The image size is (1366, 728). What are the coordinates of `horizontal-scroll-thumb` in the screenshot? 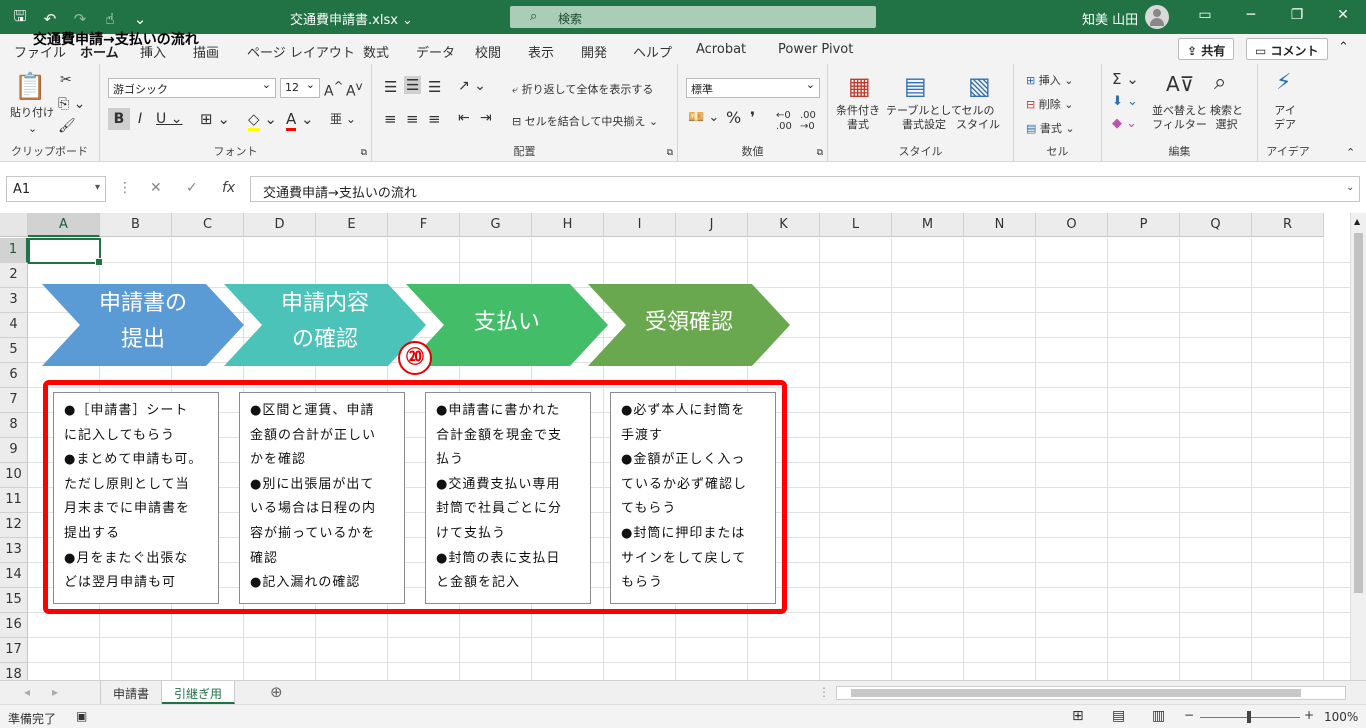 It's located at (1076, 693).